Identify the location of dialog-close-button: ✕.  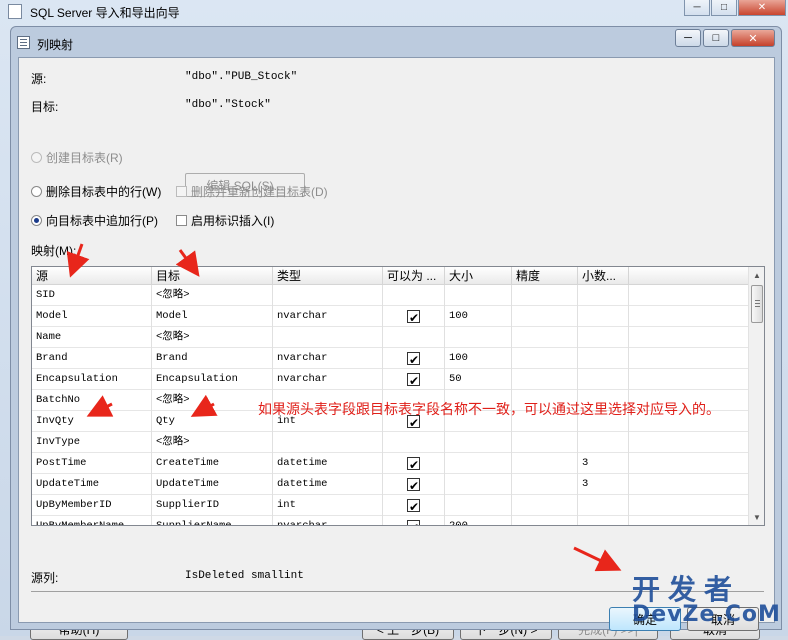
(753, 38).